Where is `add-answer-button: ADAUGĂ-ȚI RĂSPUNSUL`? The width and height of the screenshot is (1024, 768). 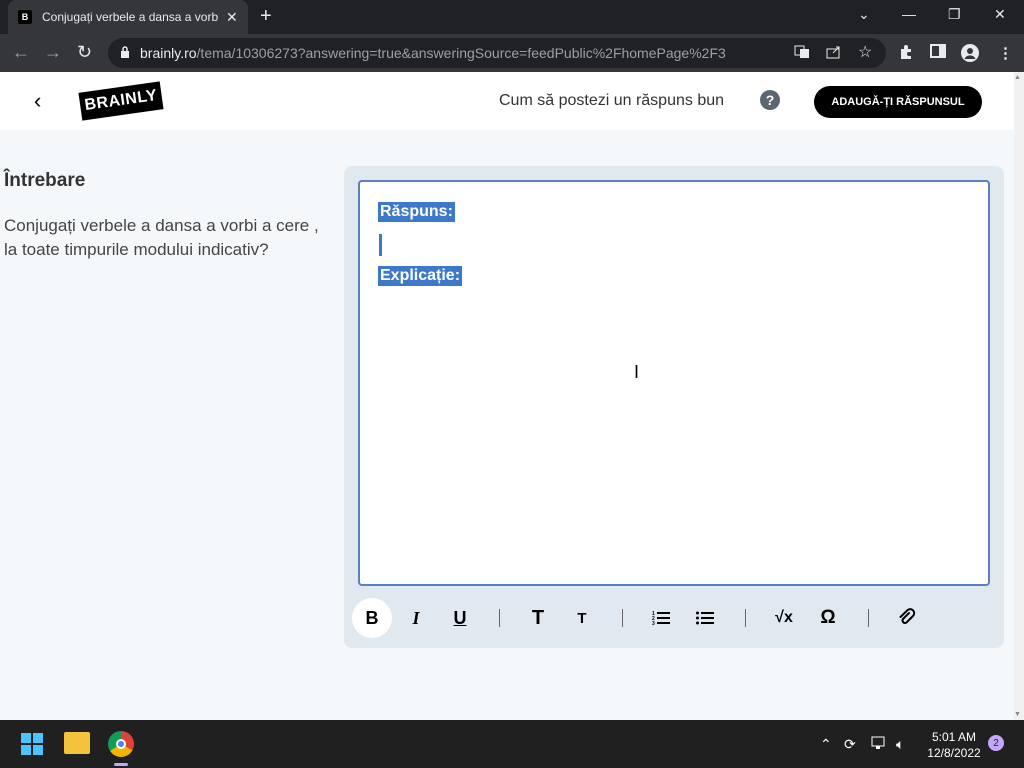 add-answer-button: ADAUGĂ-ȚI RĂSPUNSUL is located at coordinates (898, 102).